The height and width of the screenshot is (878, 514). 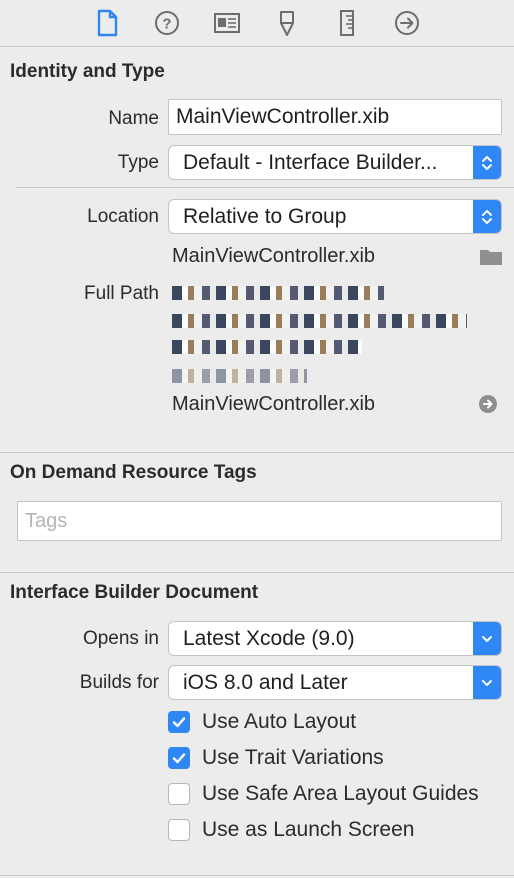 What do you see at coordinates (488, 404) in the screenshot?
I see `reveal-arrow-icon` at bounding box center [488, 404].